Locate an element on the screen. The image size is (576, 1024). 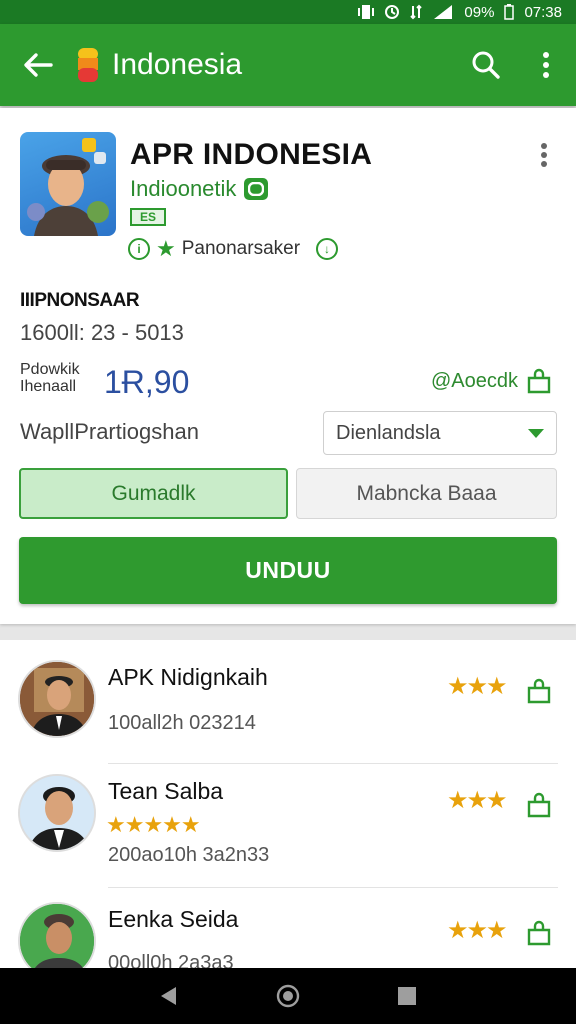
developer-name: Indioonetik is located at coordinates (183, 189).